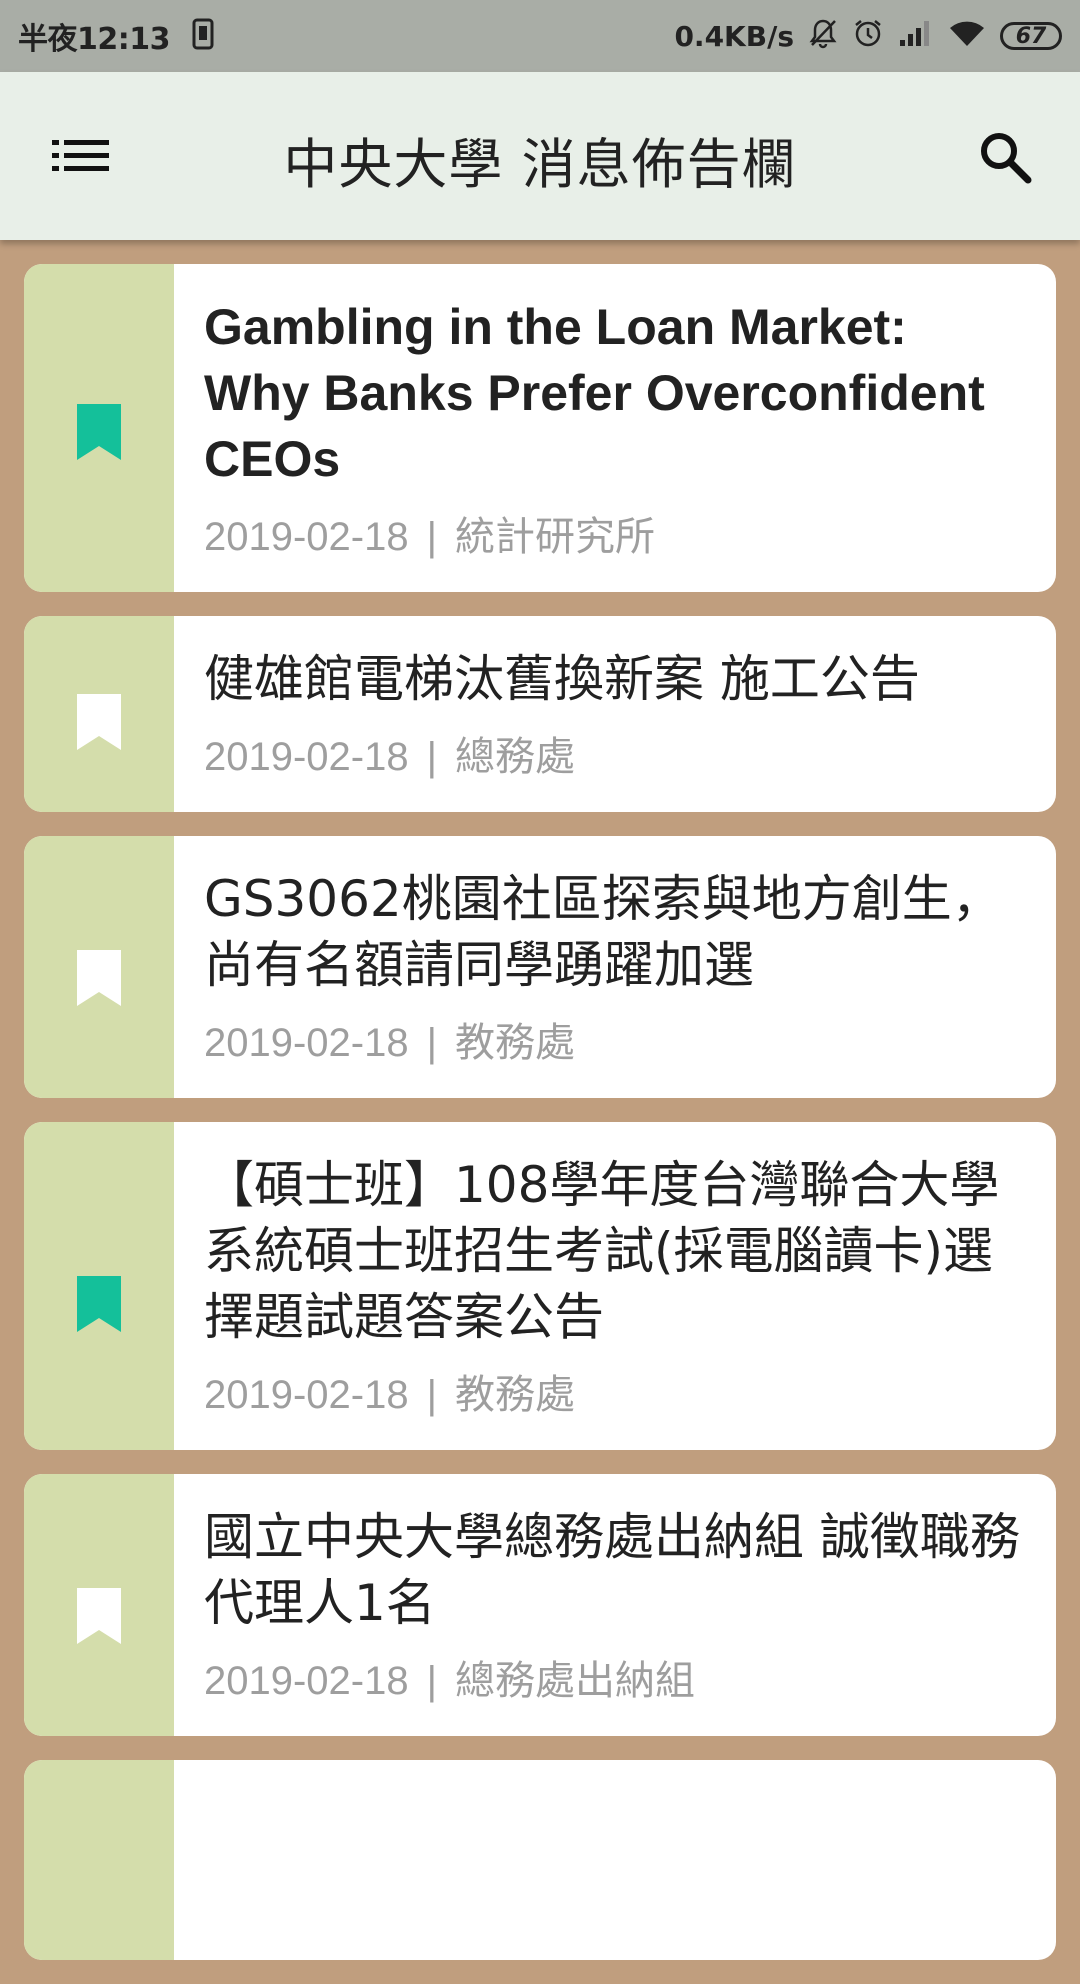 The image size is (1080, 1984). I want to click on search-button, so click(1005, 157).